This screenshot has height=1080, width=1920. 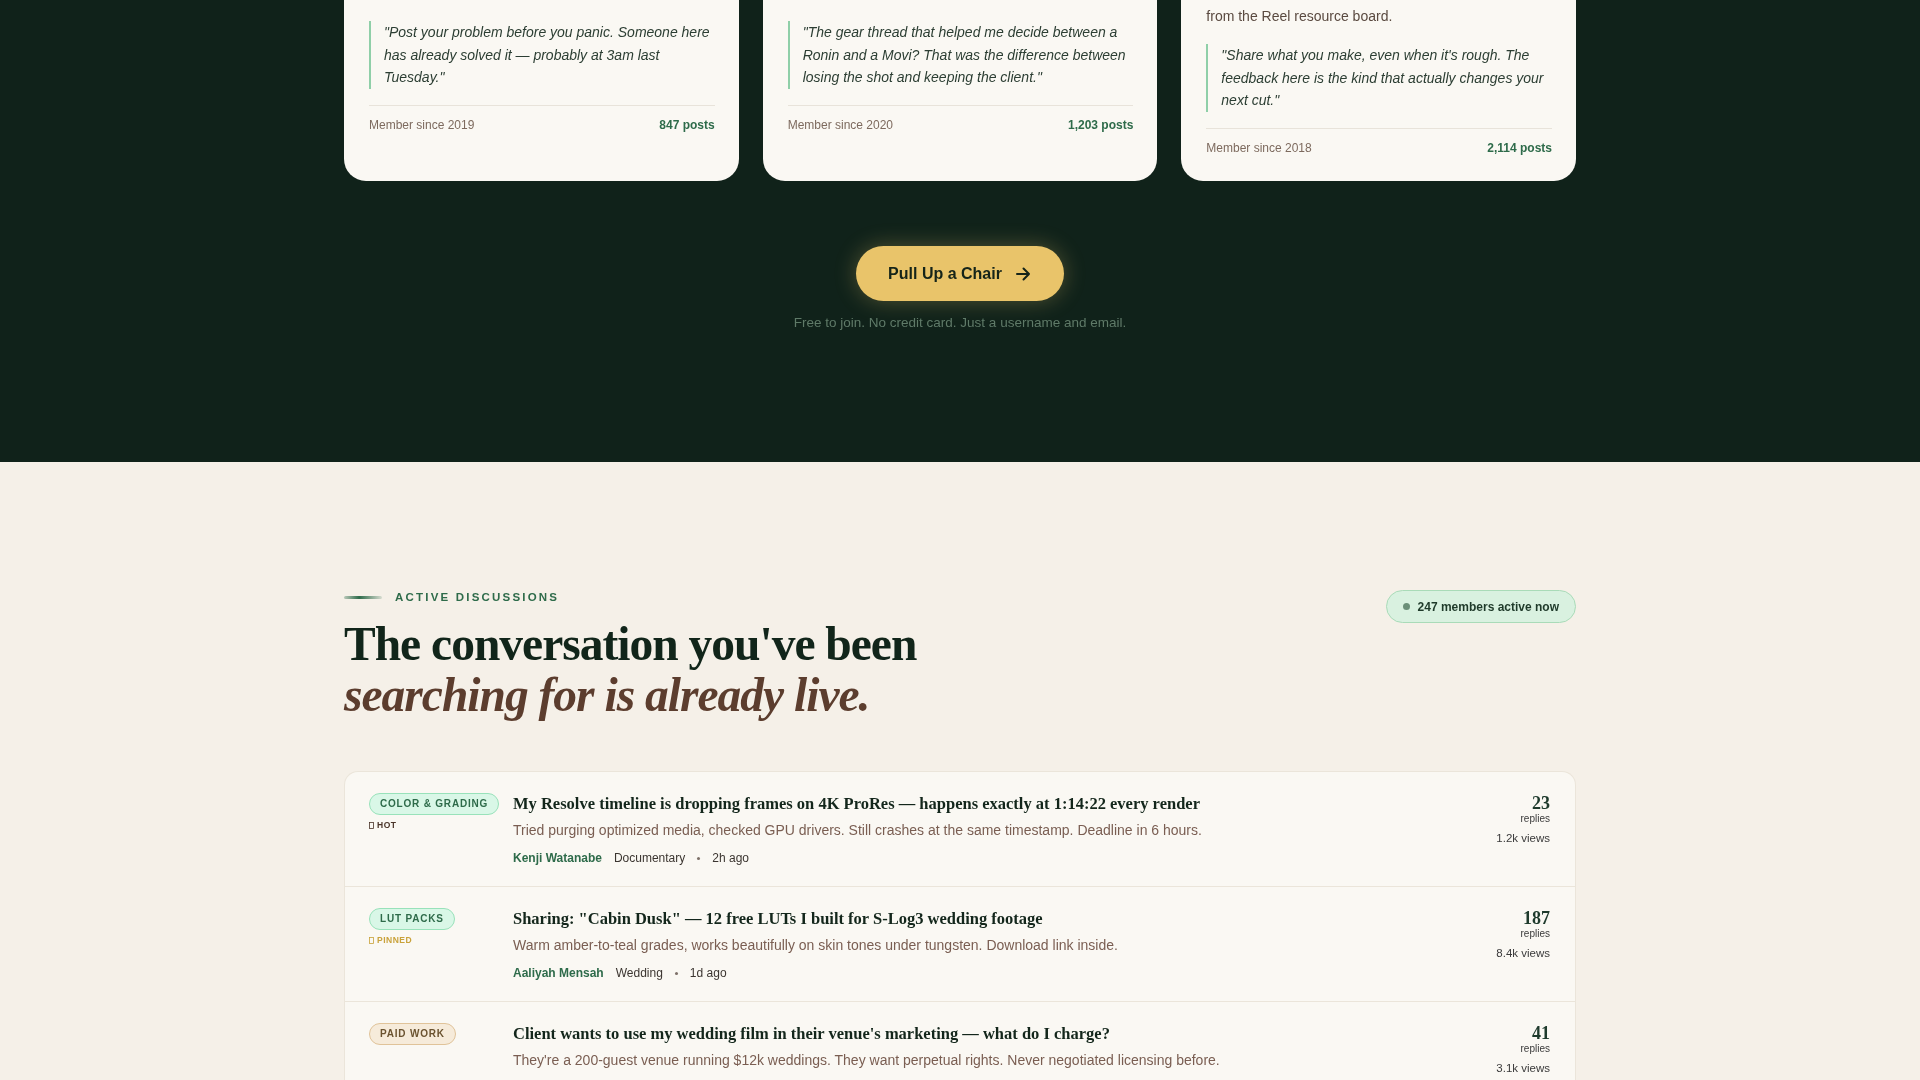 I want to click on flag-label: PINNED, so click(x=395, y=940).